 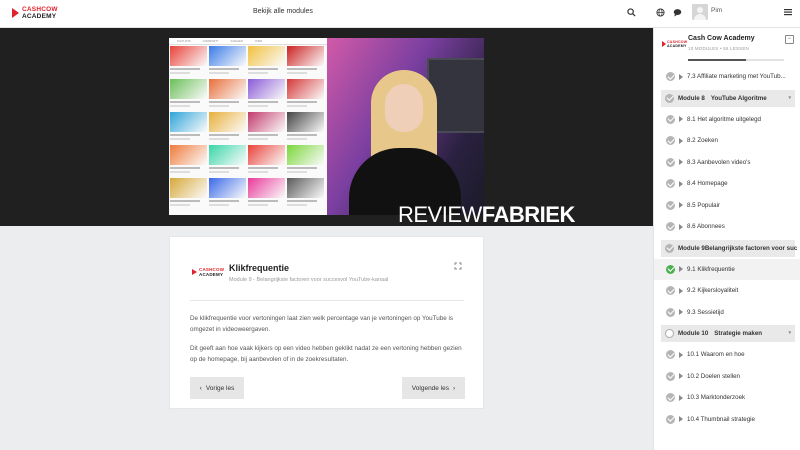 I want to click on globe-icon, so click(x=660, y=13).